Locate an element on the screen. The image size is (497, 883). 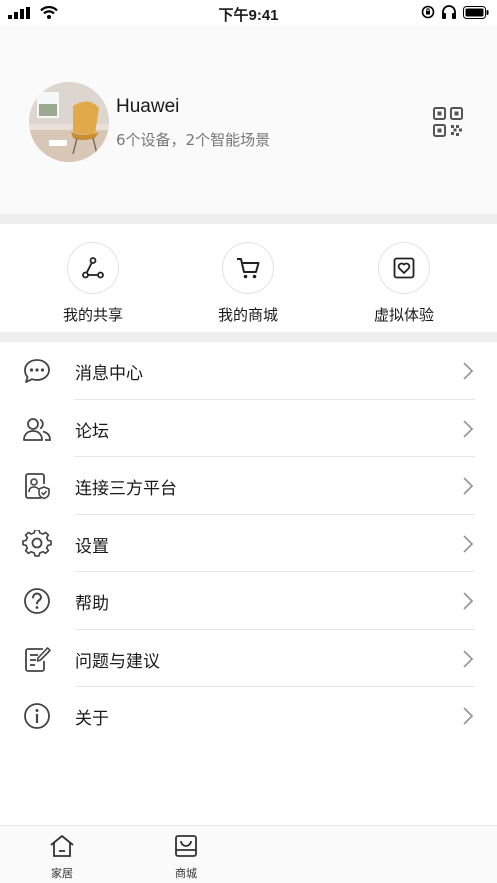
tab-label: 商城 is located at coordinates (186, 873).